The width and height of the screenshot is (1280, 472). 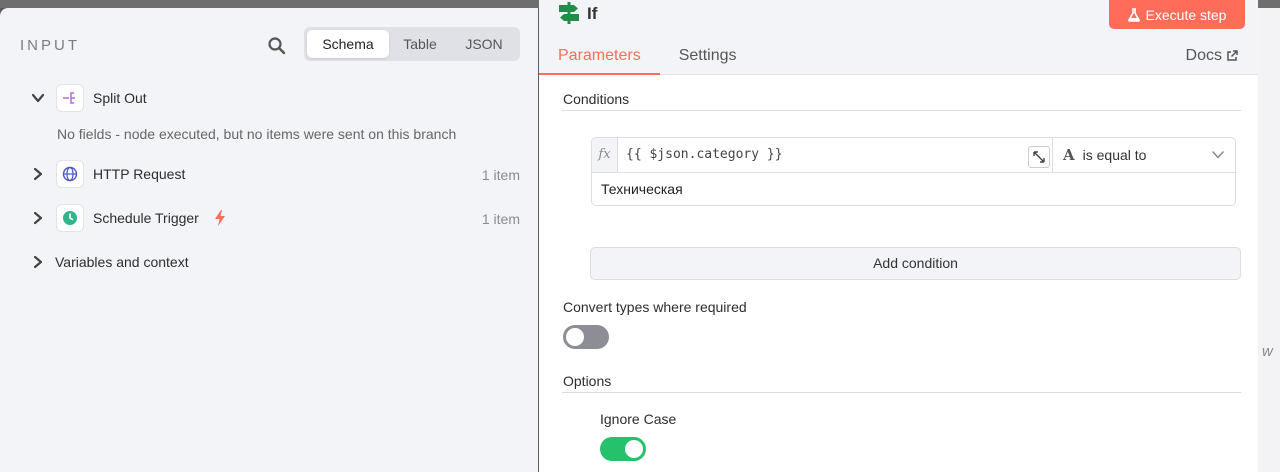 I want to click on tab-json: JSON, so click(x=484, y=44).